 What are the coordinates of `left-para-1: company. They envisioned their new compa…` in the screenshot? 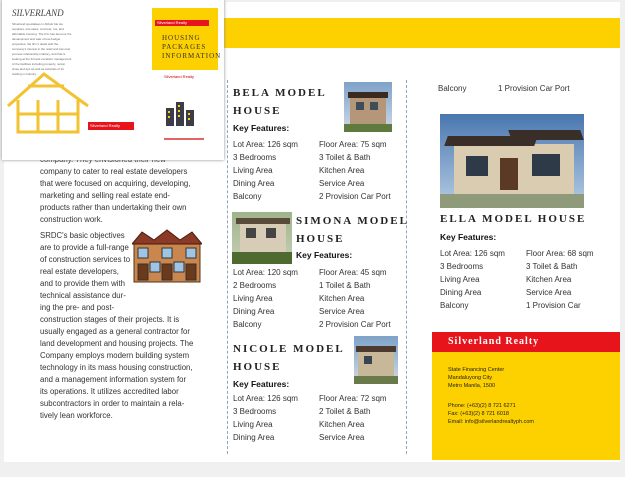 It's located at (115, 189).